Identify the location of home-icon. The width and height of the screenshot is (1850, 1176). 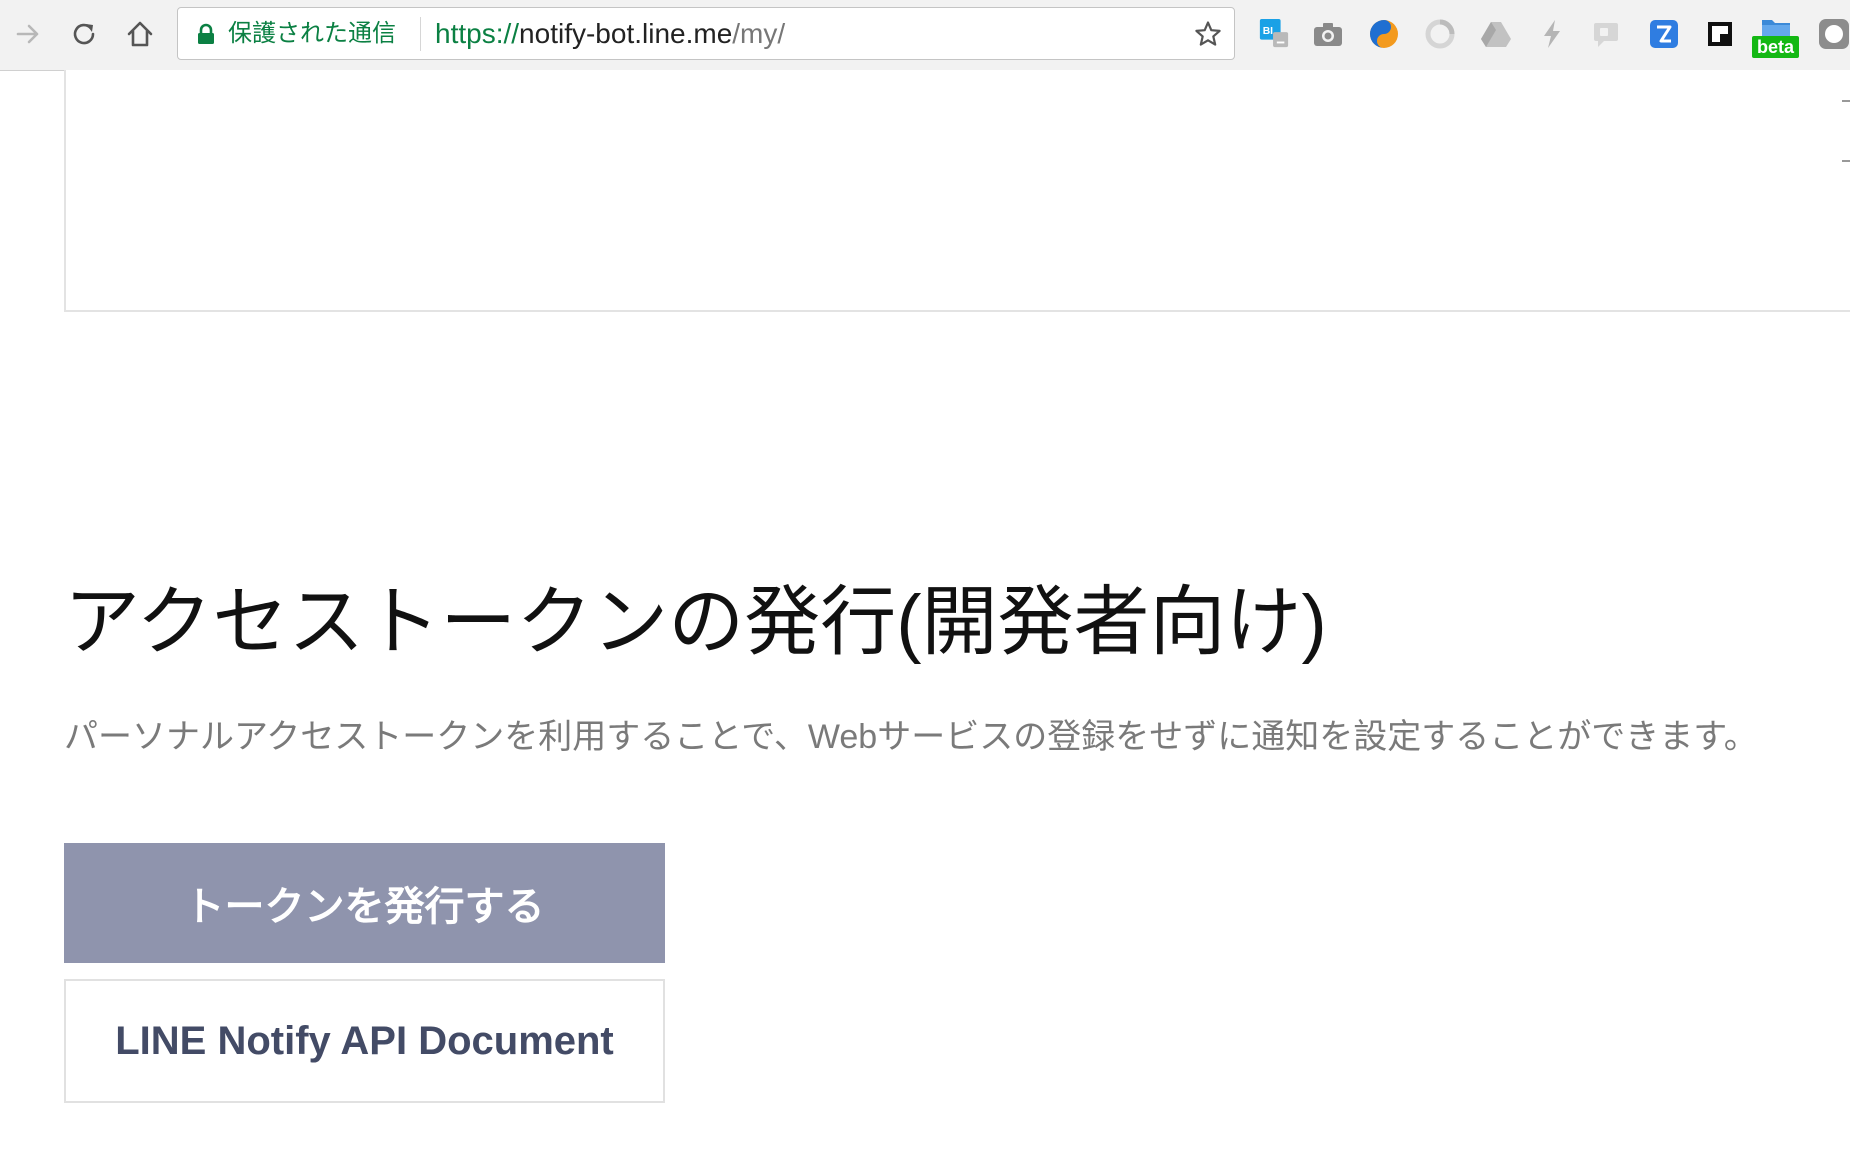
(140, 34).